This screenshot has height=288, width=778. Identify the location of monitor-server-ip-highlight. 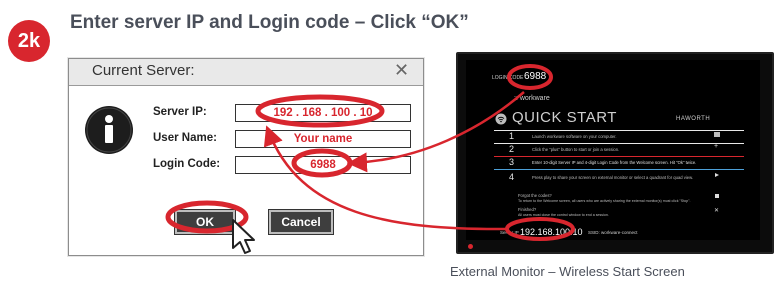
(540, 229).